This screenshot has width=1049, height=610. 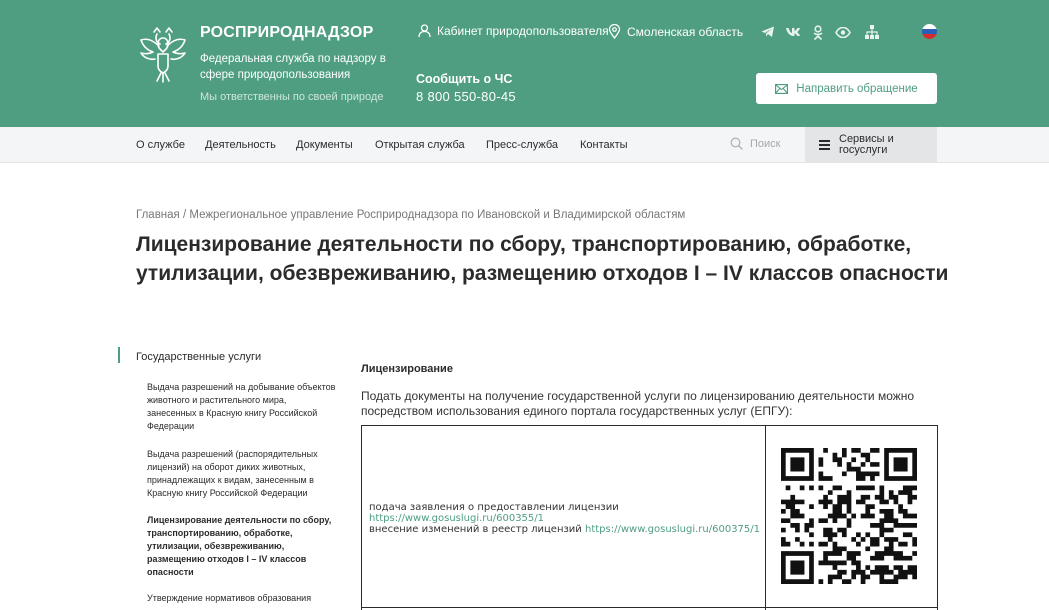 What do you see at coordinates (765, 518) in the screenshot?
I see `table-divider` at bounding box center [765, 518].